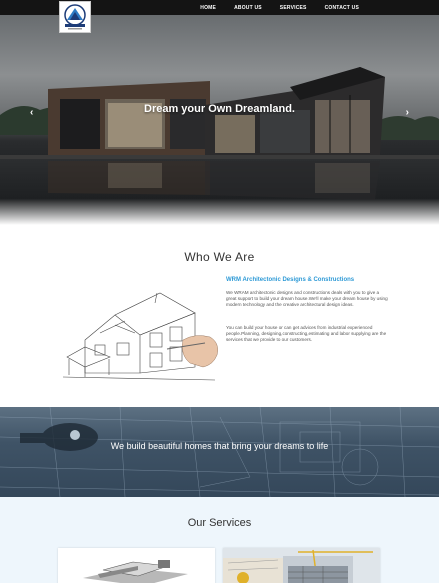 The height and width of the screenshot is (583, 439). I want to click on house-sketch-image, so click(140, 336).